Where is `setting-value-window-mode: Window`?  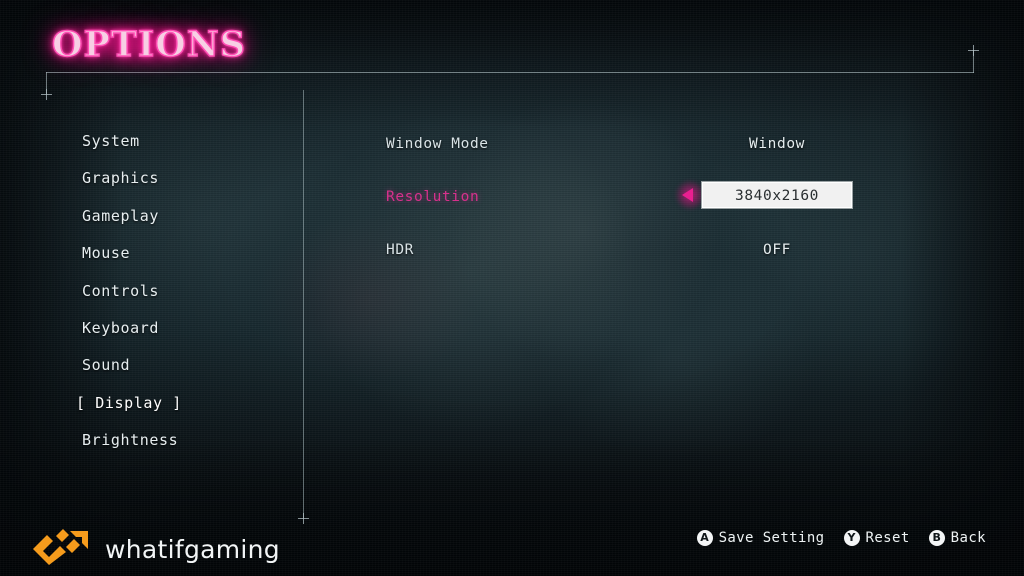 setting-value-window-mode: Window is located at coordinates (777, 144).